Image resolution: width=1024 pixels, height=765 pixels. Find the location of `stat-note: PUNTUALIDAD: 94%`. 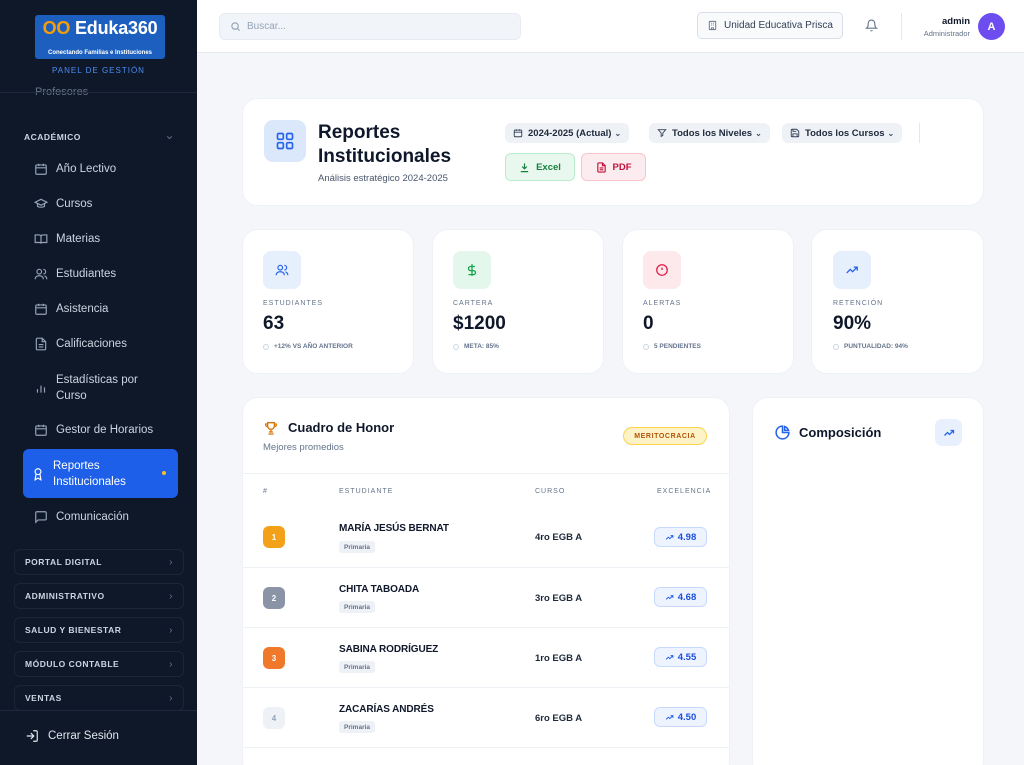

stat-note: PUNTUALIDAD: 94% is located at coordinates (870, 346).